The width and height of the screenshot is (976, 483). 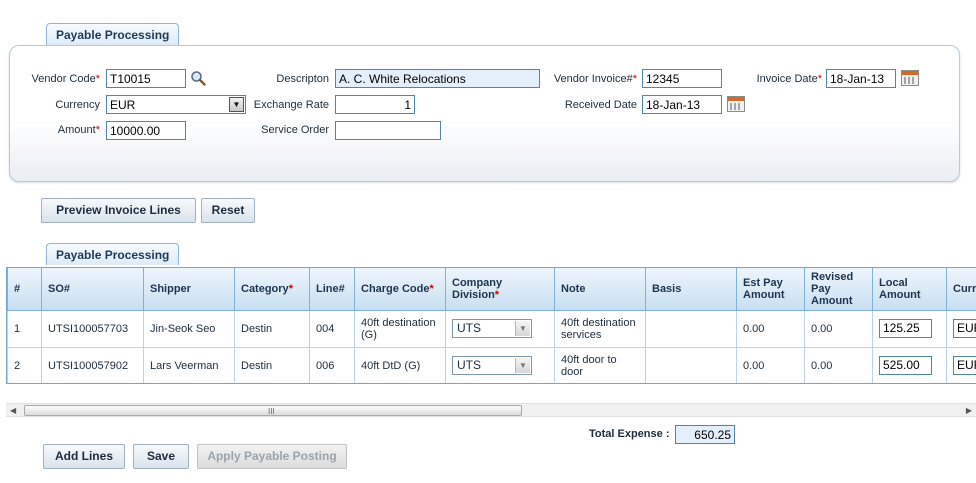 What do you see at coordinates (861, 78) in the screenshot?
I see `invoice-date-input: 18-Jan-13` at bounding box center [861, 78].